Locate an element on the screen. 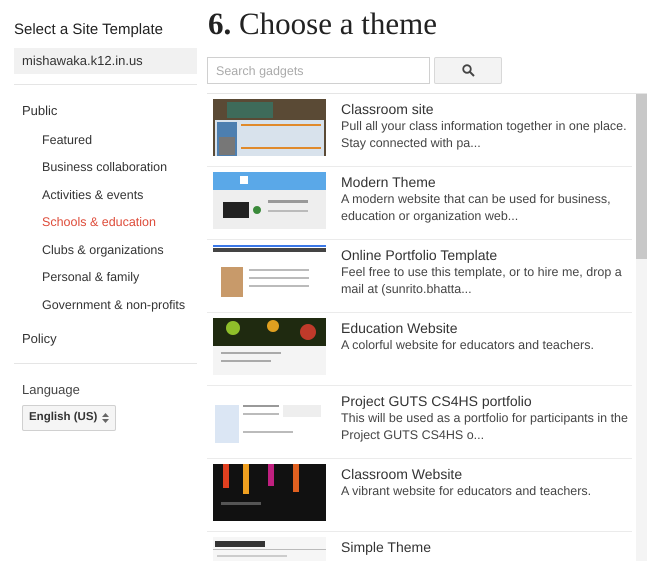 This screenshot has height=561, width=649. template-row: Simple Theme is located at coordinates (419, 546).